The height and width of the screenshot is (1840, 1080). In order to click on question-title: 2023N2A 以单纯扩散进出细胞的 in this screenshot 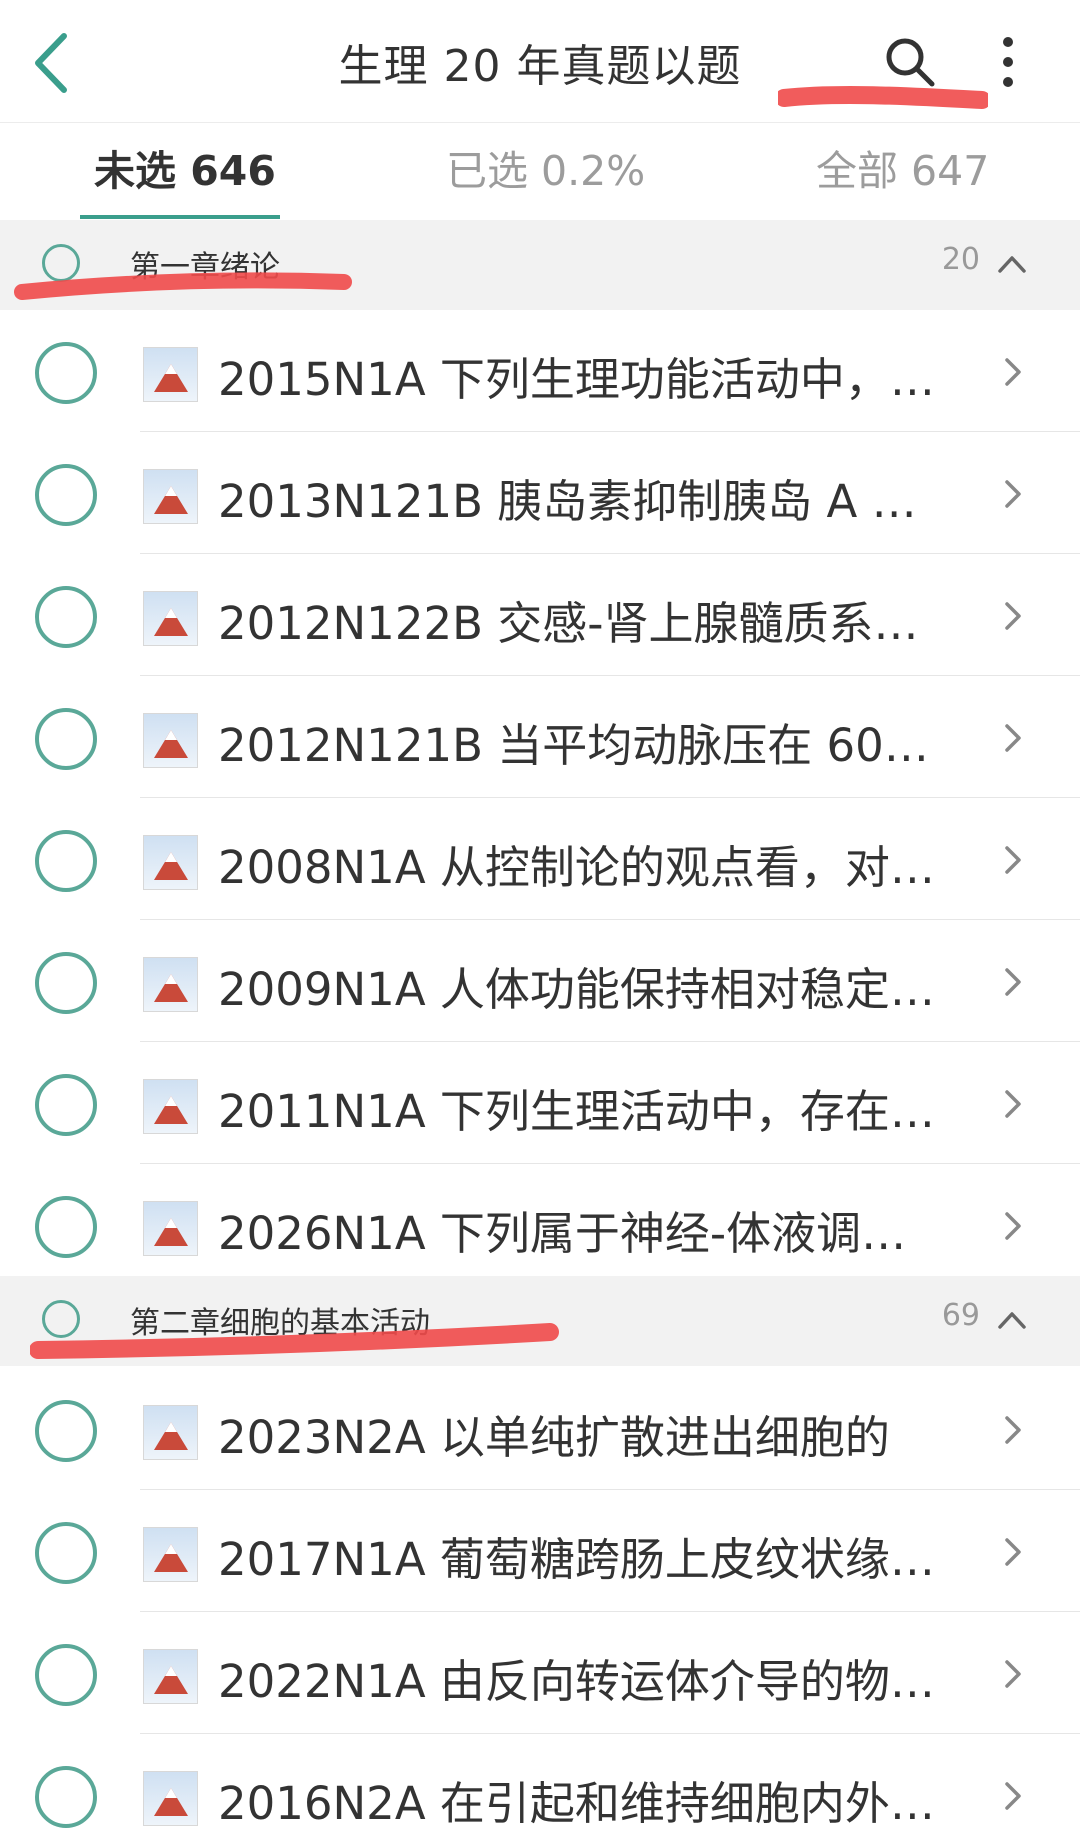, I will do `click(554, 1437)`.